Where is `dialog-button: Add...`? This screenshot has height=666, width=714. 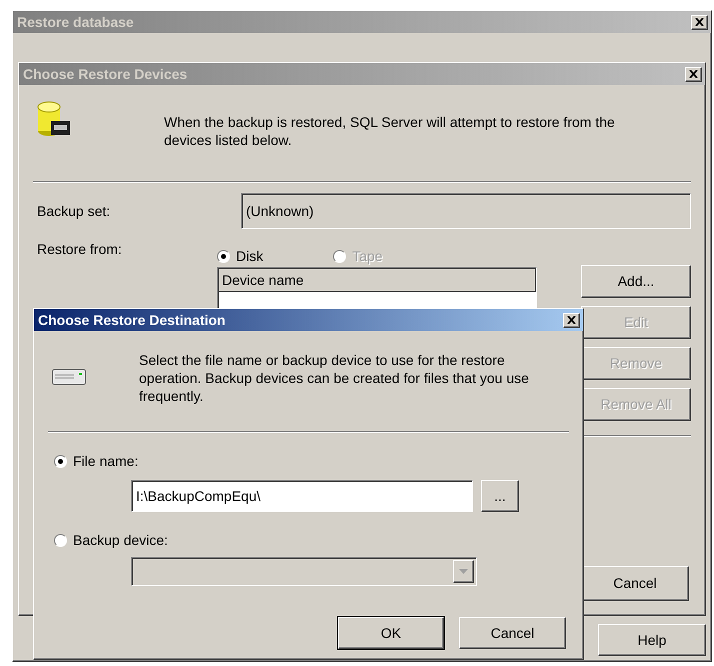 dialog-button: Add... is located at coordinates (636, 281).